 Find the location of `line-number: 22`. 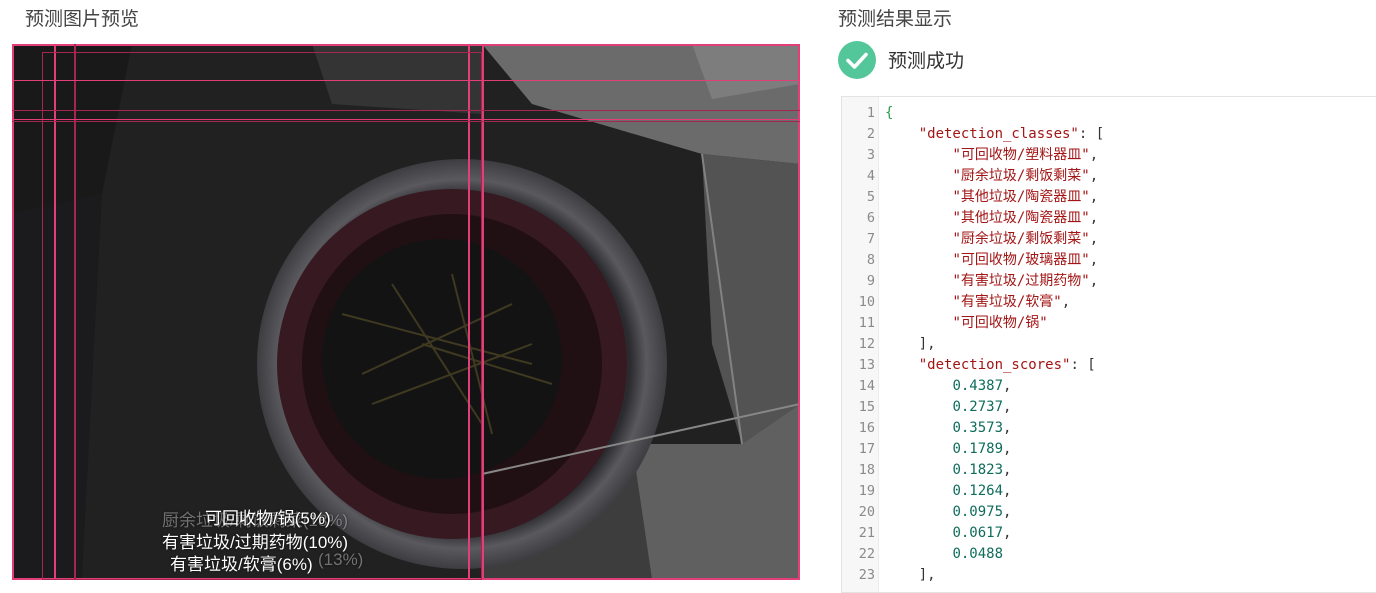

line-number: 22 is located at coordinates (866, 554).